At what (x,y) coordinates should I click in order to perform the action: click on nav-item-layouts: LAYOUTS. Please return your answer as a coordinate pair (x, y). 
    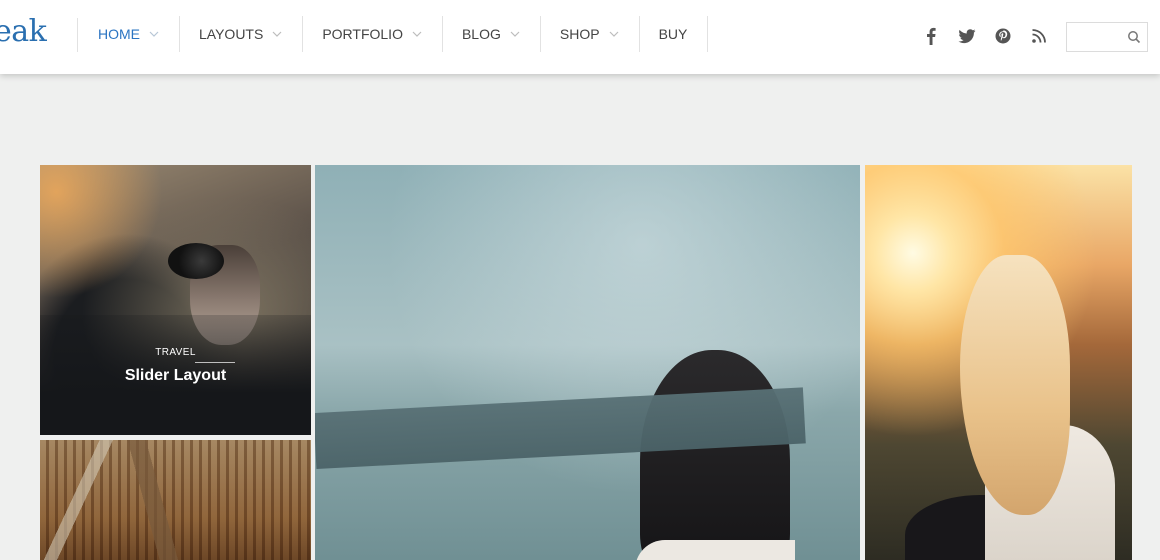
    Looking at the image, I should click on (240, 34).